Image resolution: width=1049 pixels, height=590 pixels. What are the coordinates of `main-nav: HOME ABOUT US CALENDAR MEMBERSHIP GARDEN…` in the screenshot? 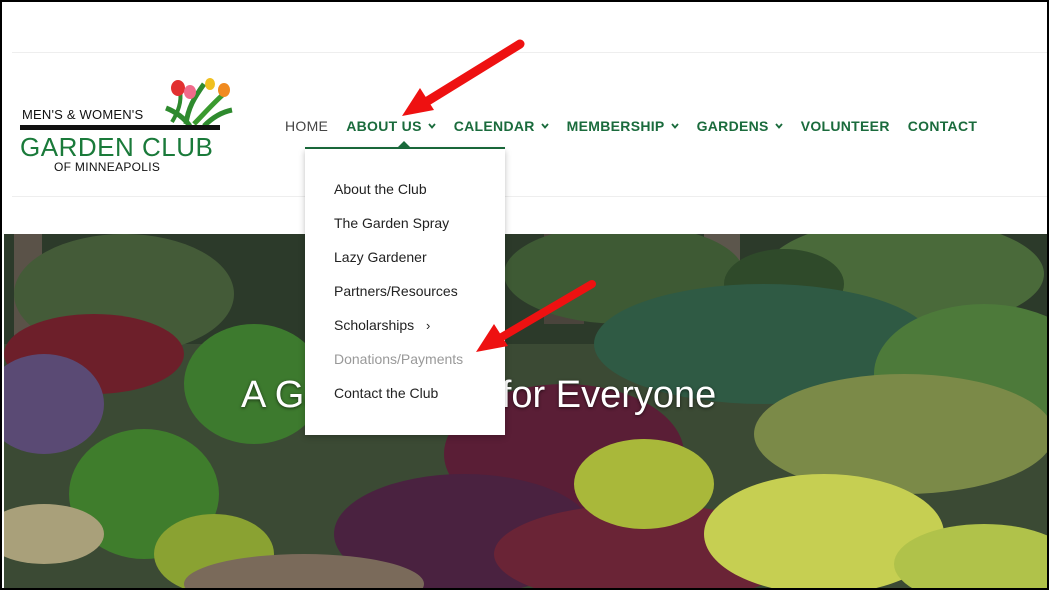 It's located at (640, 126).